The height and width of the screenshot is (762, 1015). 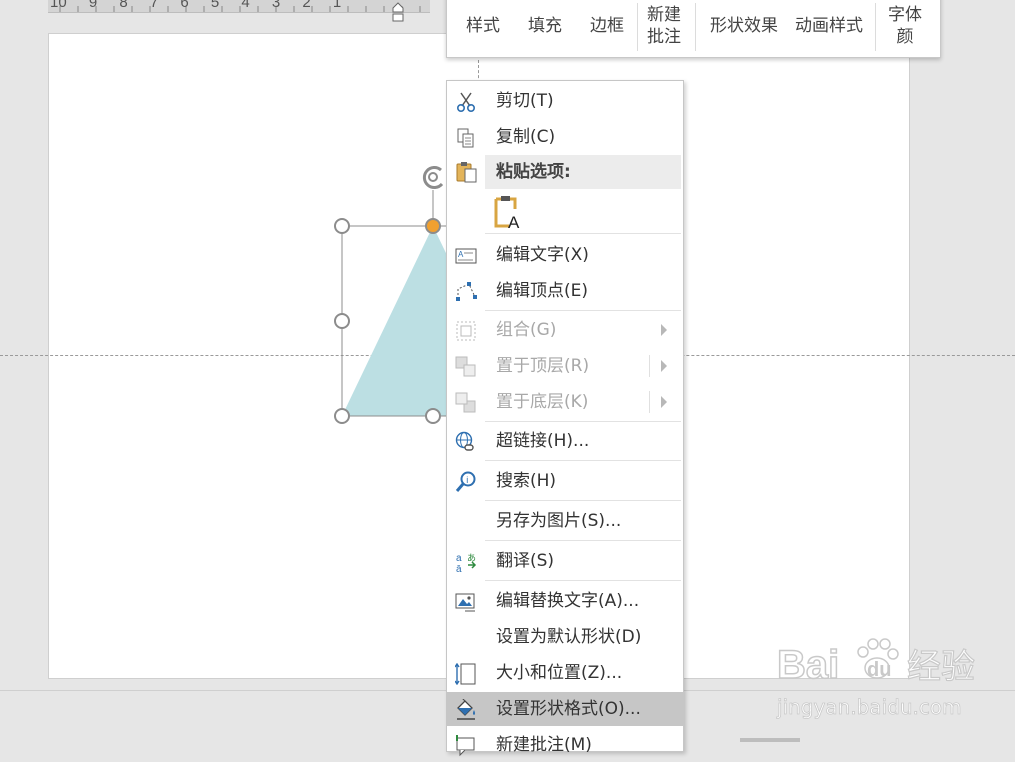 I want to click on paw-icon: du, so click(x=878, y=659).